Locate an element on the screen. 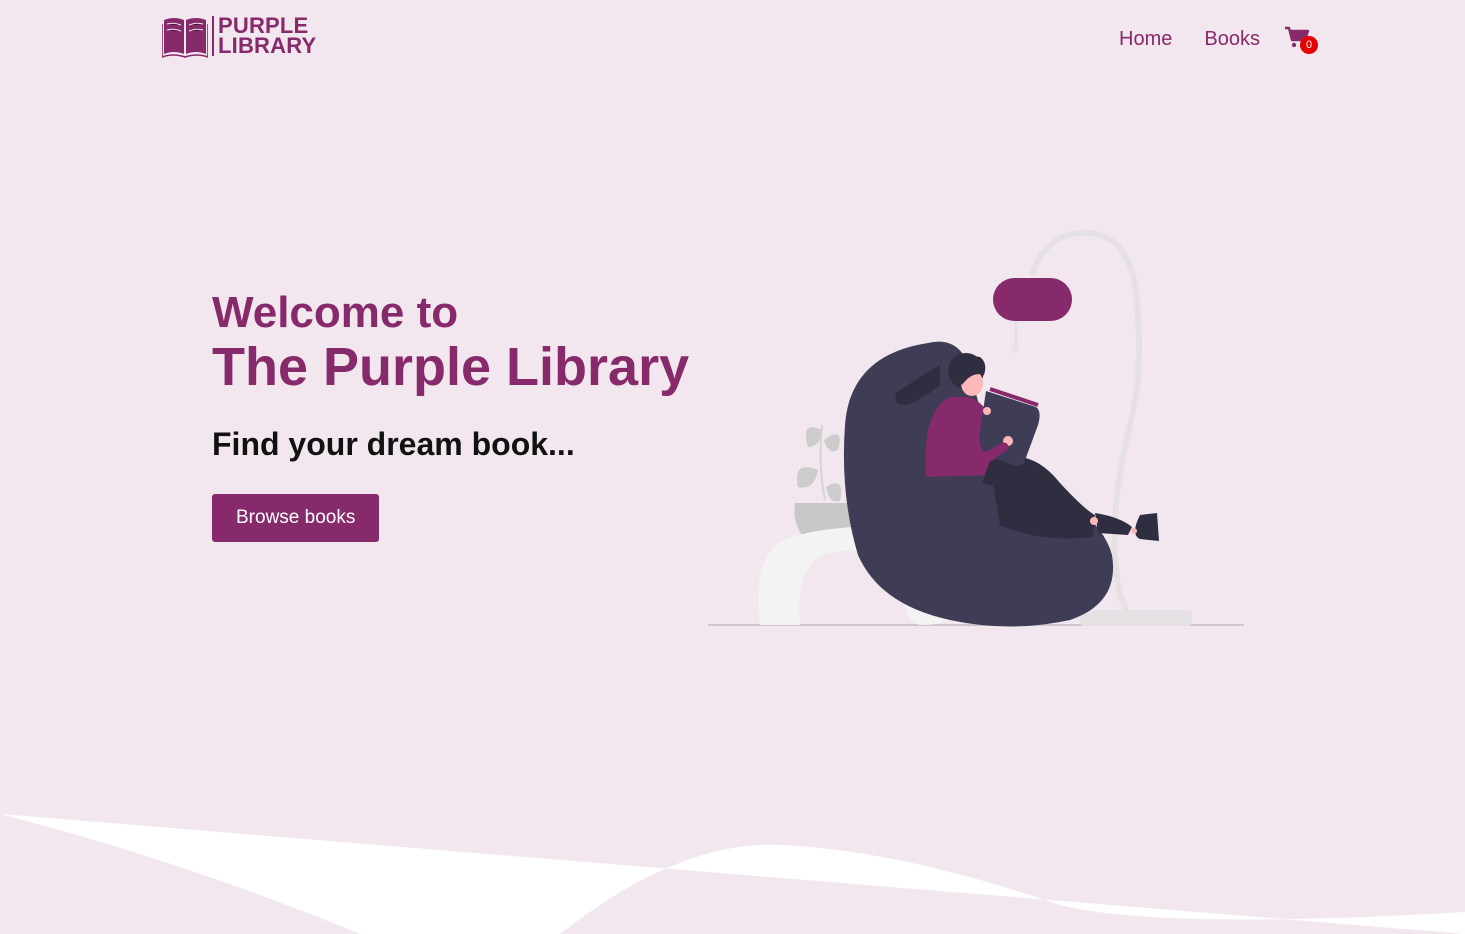 The height and width of the screenshot is (934, 1465). hero-welcome-text: Welcome to is located at coordinates (335, 312).